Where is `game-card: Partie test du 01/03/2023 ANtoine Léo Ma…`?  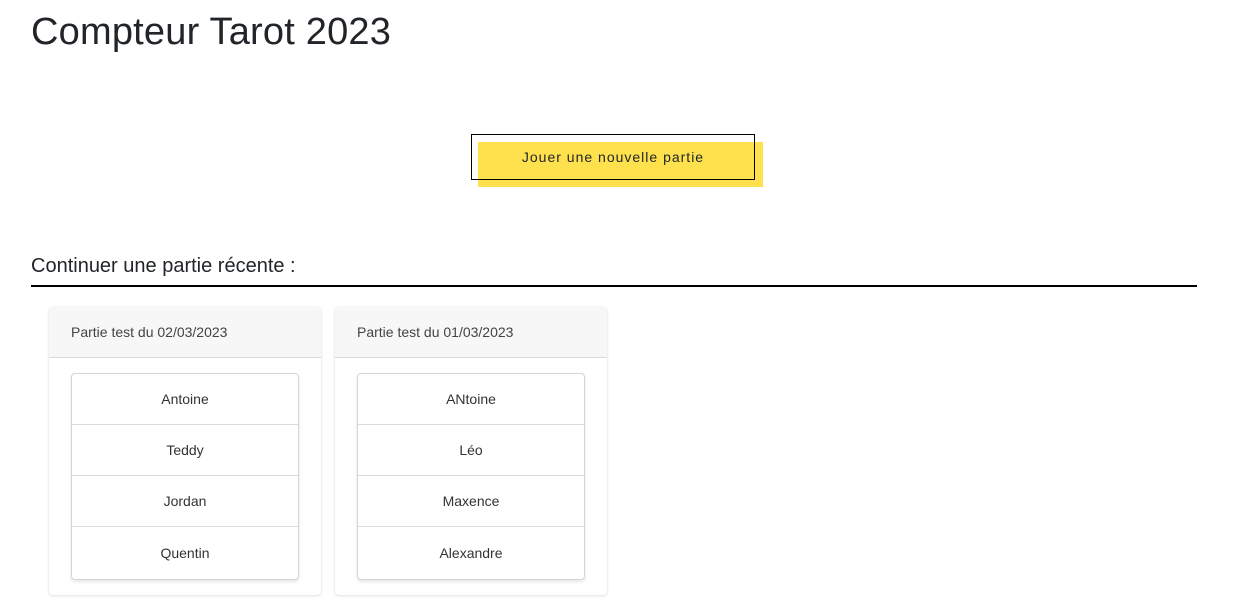
game-card: Partie test du 01/03/2023 ANtoine Léo Ma… is located at coordinates (471, 451).